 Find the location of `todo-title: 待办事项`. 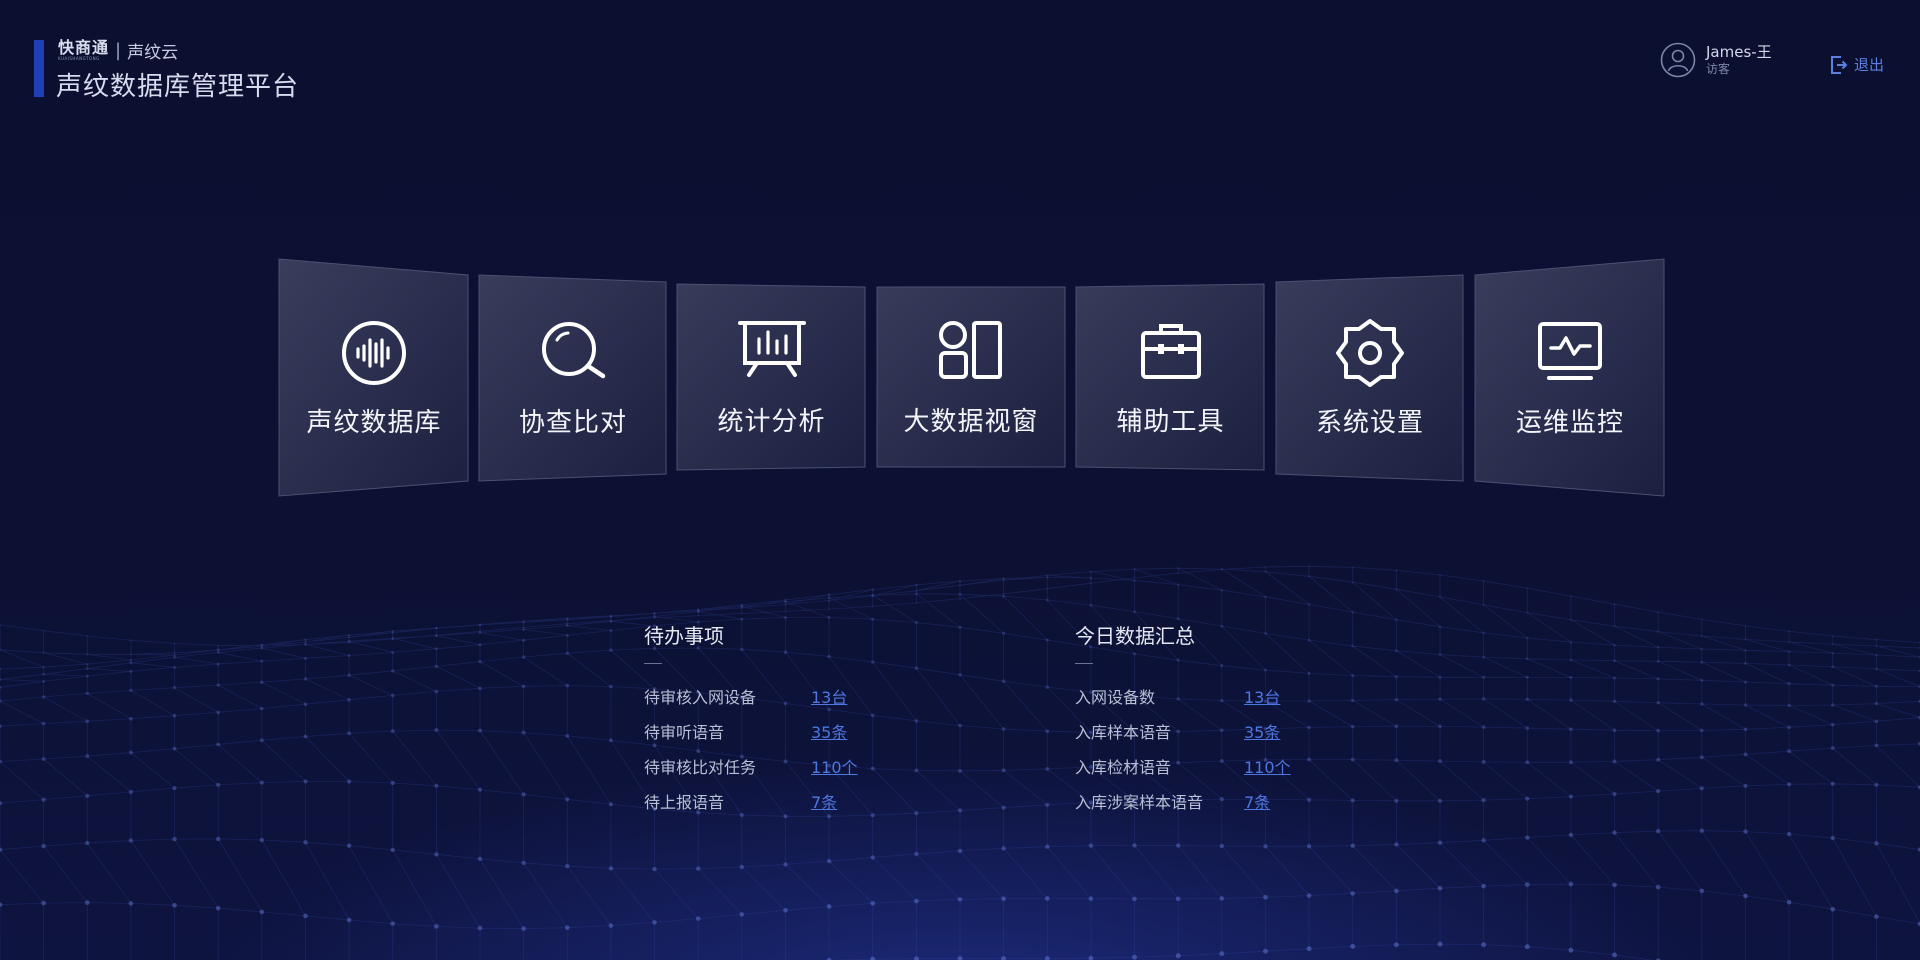

todo-title: 待办事项 is located at coordinates (684, 636).